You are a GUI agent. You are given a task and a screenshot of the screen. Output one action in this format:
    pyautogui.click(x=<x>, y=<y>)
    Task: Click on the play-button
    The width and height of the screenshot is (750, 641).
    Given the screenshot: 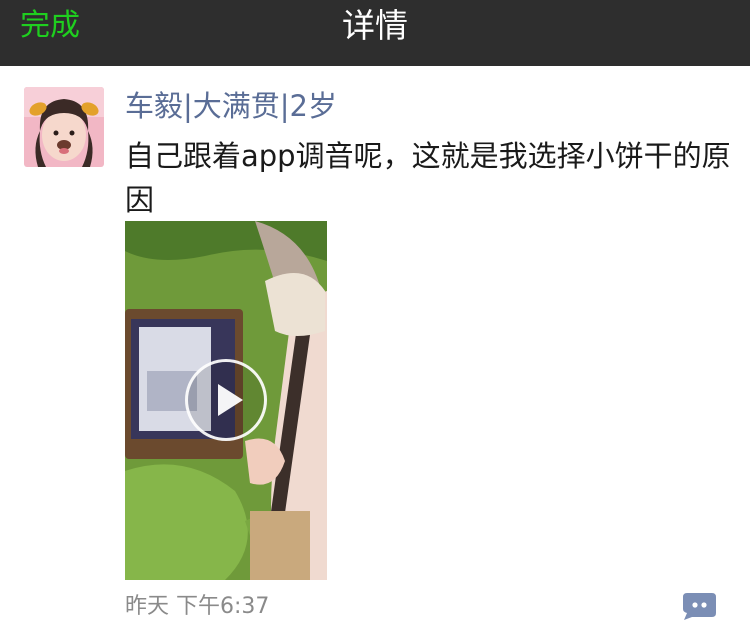 What is the action you would take?
    pyautogui.click(x=226, y=400)
    